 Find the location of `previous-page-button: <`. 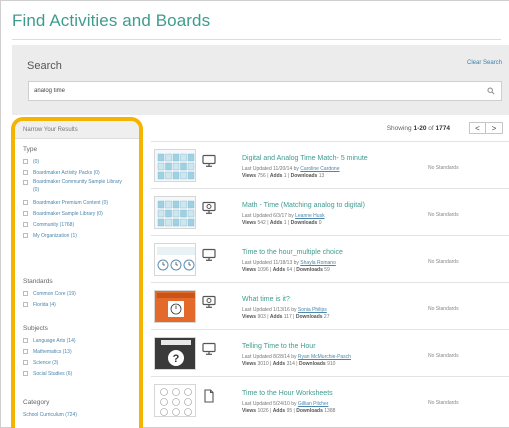

previous-page-button: < is located at coordinates (477, 128).